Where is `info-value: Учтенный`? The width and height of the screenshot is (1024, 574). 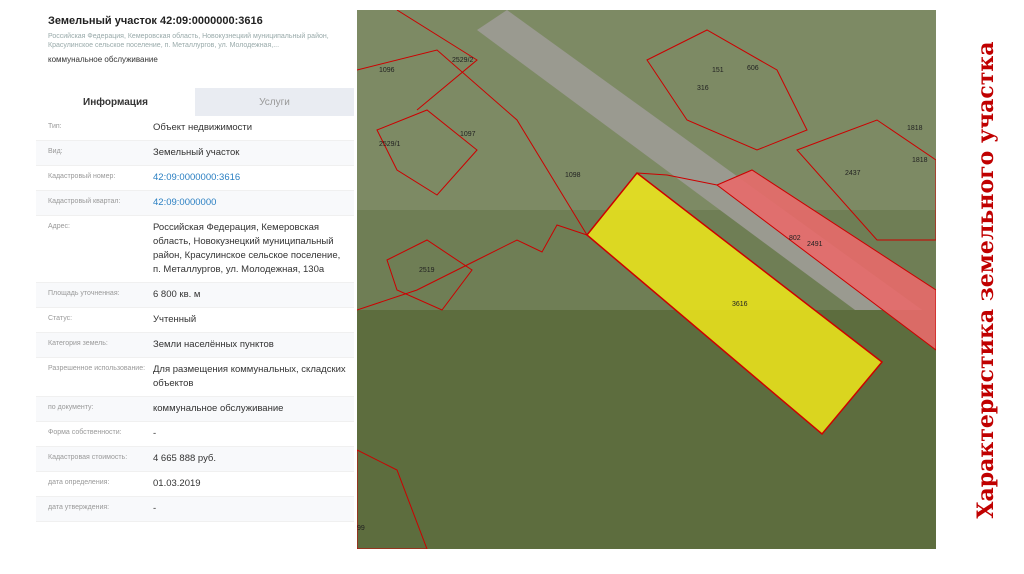 info-value: Учтенный is located at coordinates (175, 319).